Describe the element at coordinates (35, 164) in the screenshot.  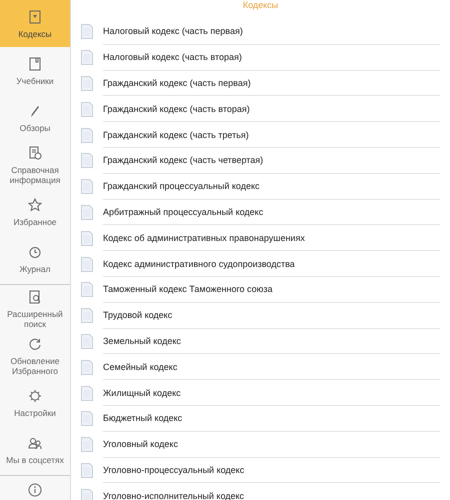
I see `sidebar-item: Справочная информация` at that location.